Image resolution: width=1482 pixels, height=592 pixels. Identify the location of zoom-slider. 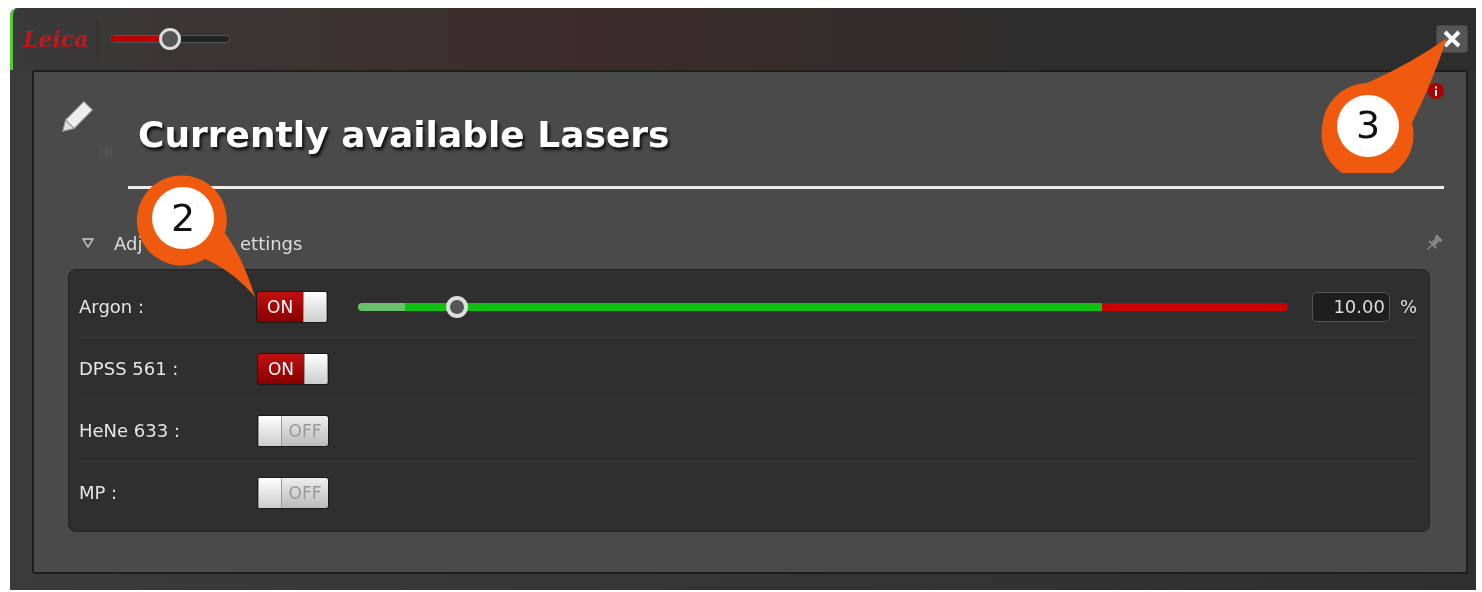
(170, 39).